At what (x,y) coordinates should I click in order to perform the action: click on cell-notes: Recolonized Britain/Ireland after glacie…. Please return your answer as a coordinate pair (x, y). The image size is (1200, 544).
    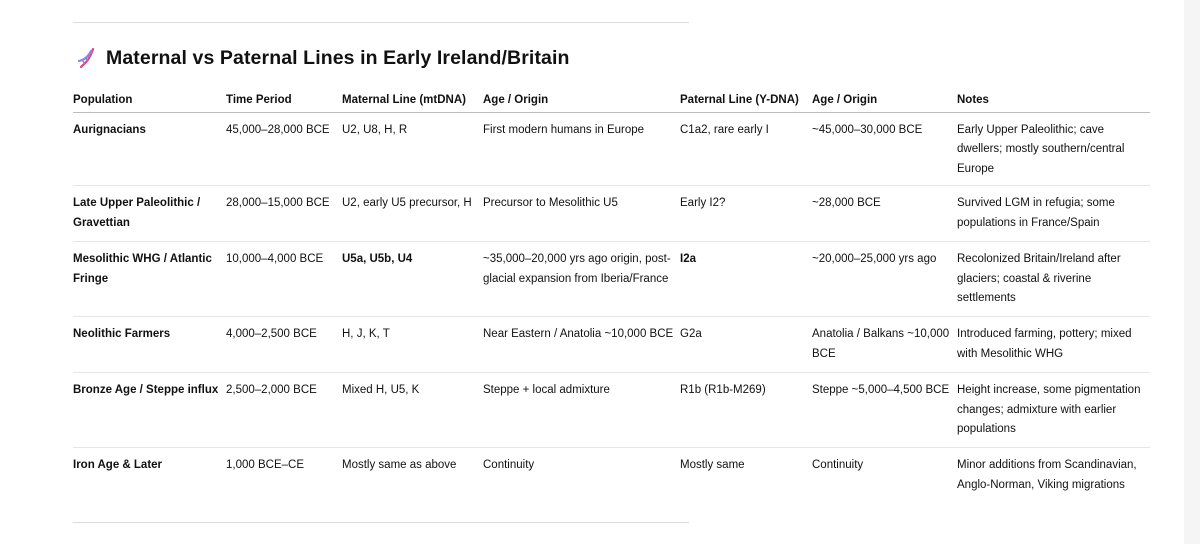
    Looking at the image, I should click on (1053, 279).